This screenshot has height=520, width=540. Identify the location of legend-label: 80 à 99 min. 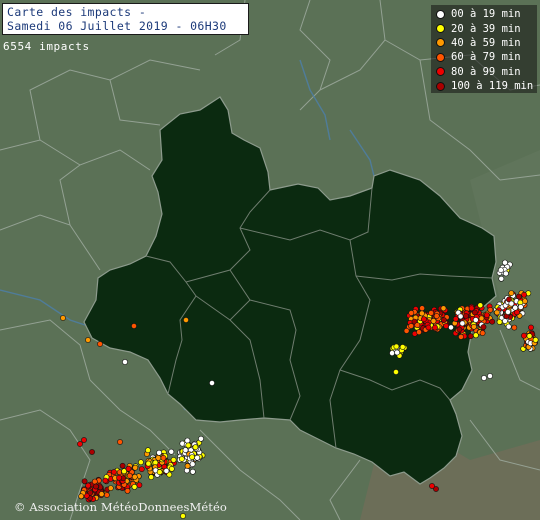
(486, 71).